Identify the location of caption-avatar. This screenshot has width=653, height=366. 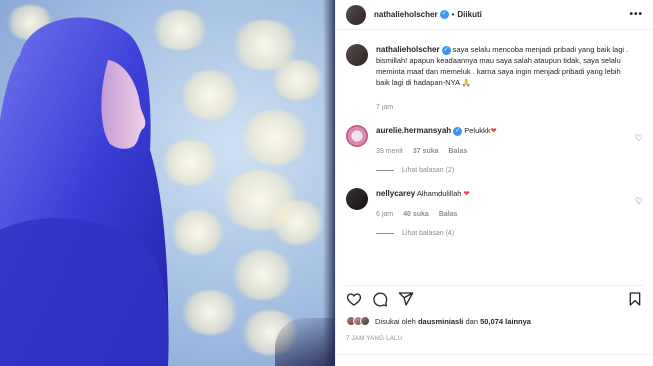
(357, 55).